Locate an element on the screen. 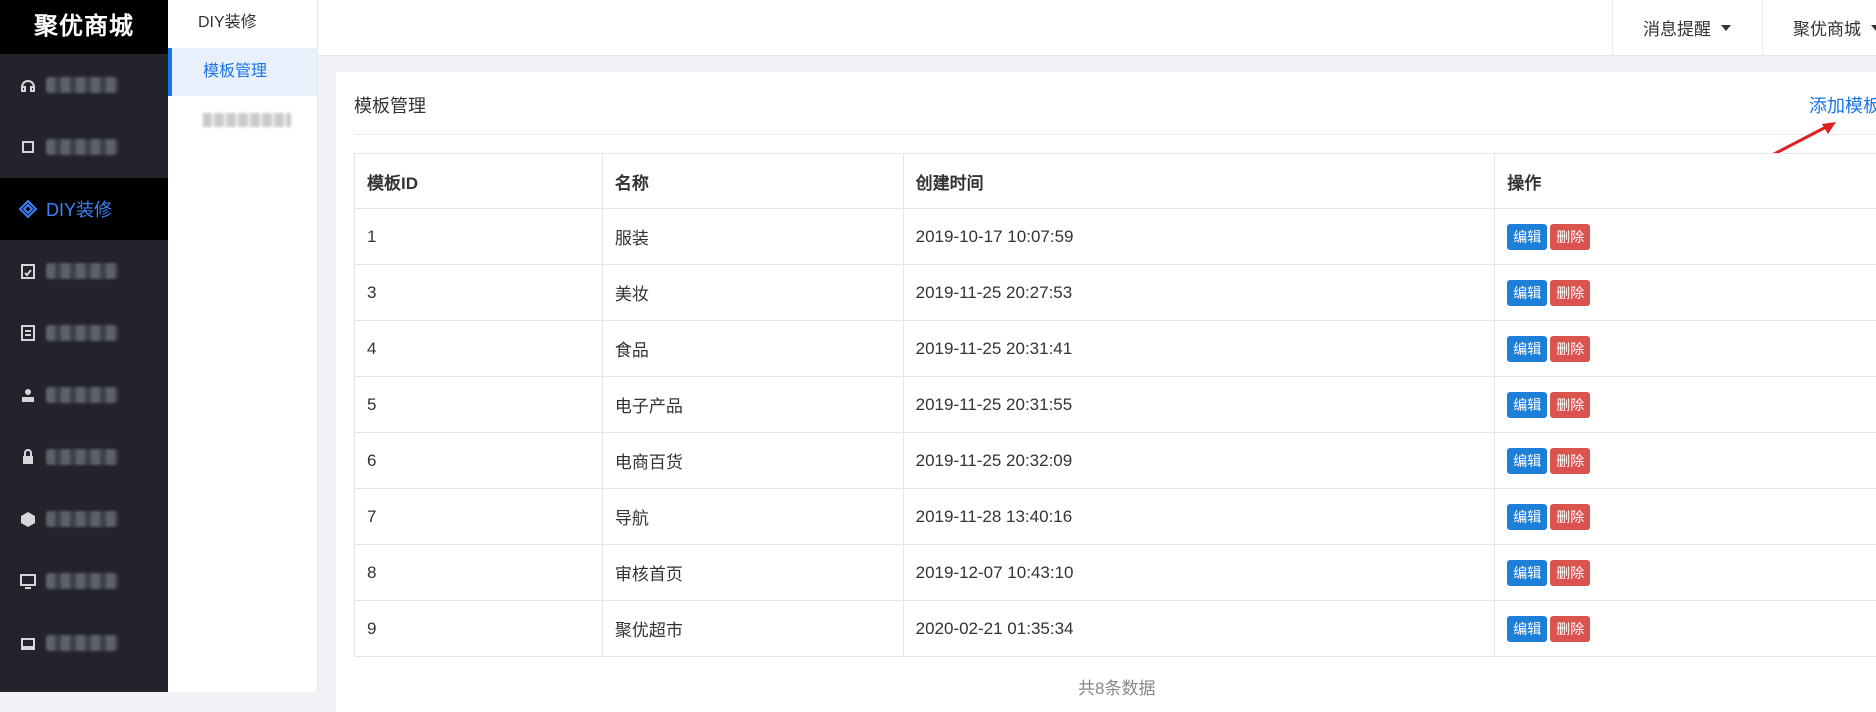  notifications-menu: 消息提醒 is located at coordinates (1690, 27).